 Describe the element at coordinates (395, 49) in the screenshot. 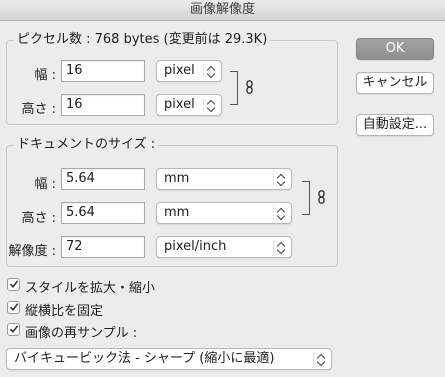

I see `ok-button: OK` at that location.